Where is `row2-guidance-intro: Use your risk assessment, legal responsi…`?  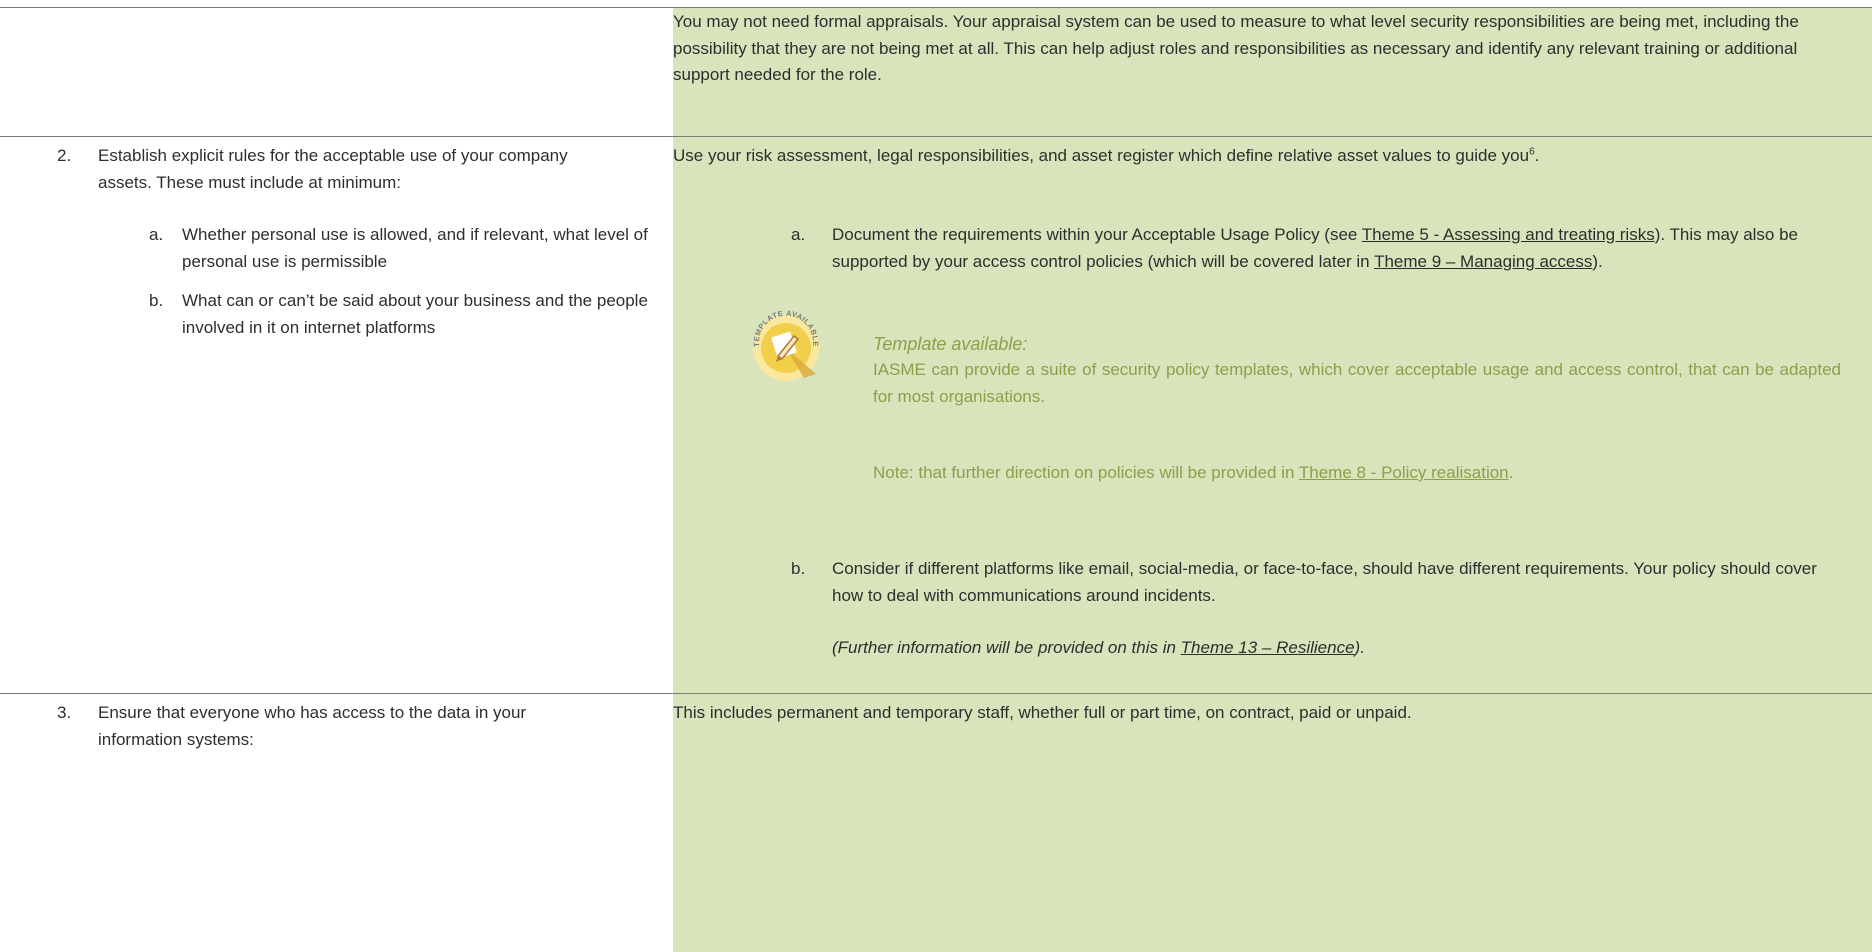 row2-guidance-intro: Use your risk assessment, legal responsi… is located at coordinates (1263, 156).